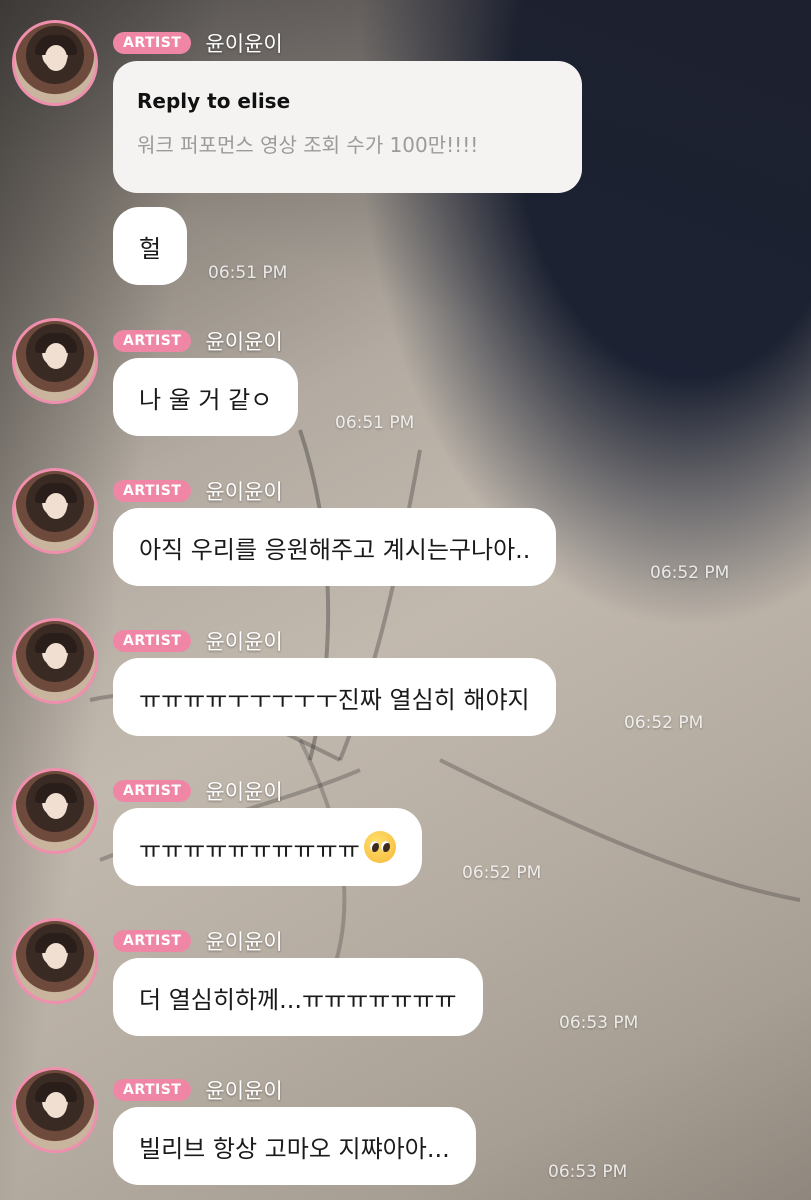  I want to click on message-bubble: 더 열심히하께...ㅠㅠㅠㅠㅠㅠㅠ, so click(298, 997).